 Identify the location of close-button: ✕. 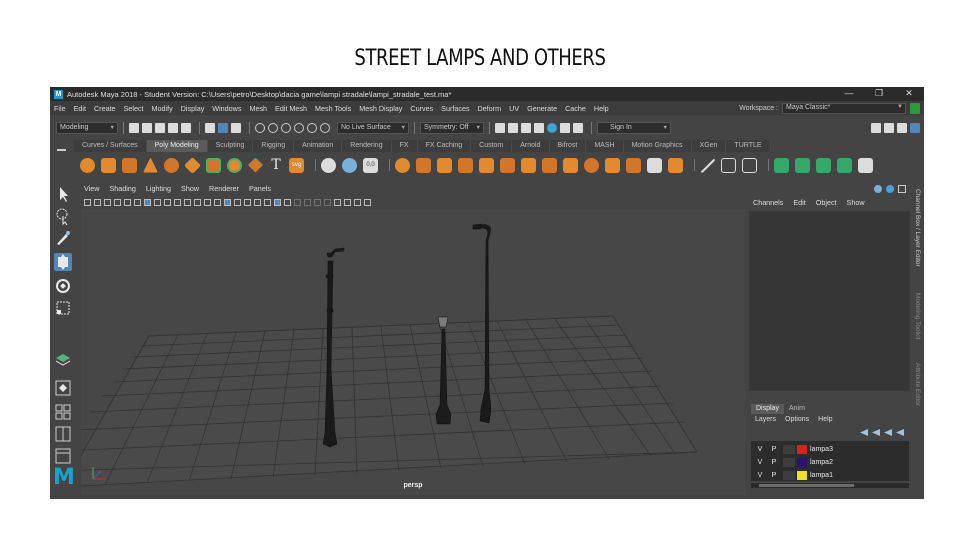
(909, 93).